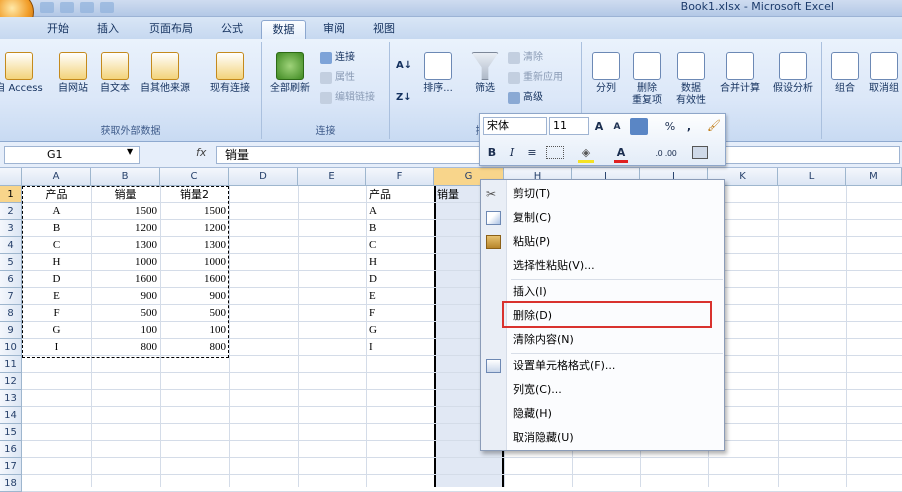 This screenshot has width=902, height=492. I want to click on cell: I, so click(400, 347).